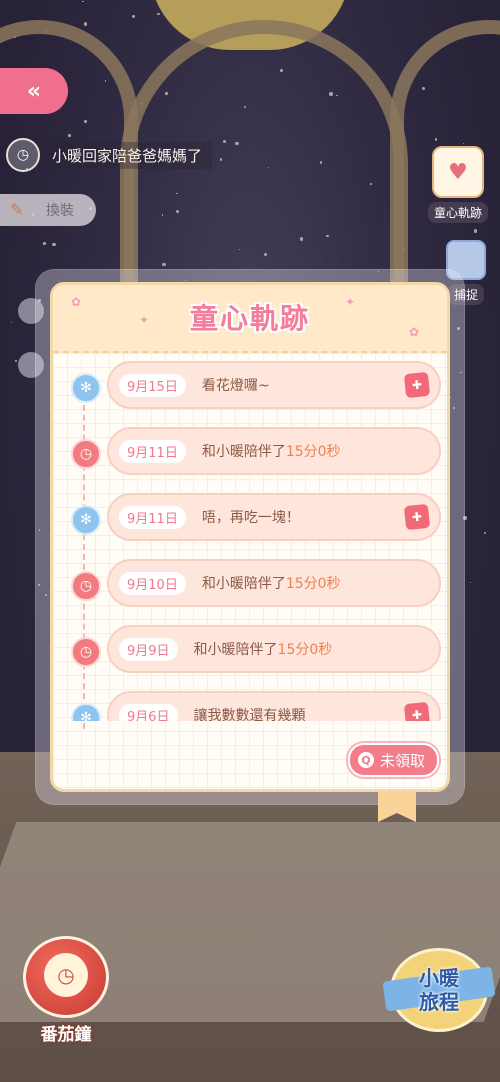 The height and width of the screenshot is (1082, 500). I want to click on entry-bubble: 9月9日 和小暖陪伴了15分0秒, so click(274, 649).